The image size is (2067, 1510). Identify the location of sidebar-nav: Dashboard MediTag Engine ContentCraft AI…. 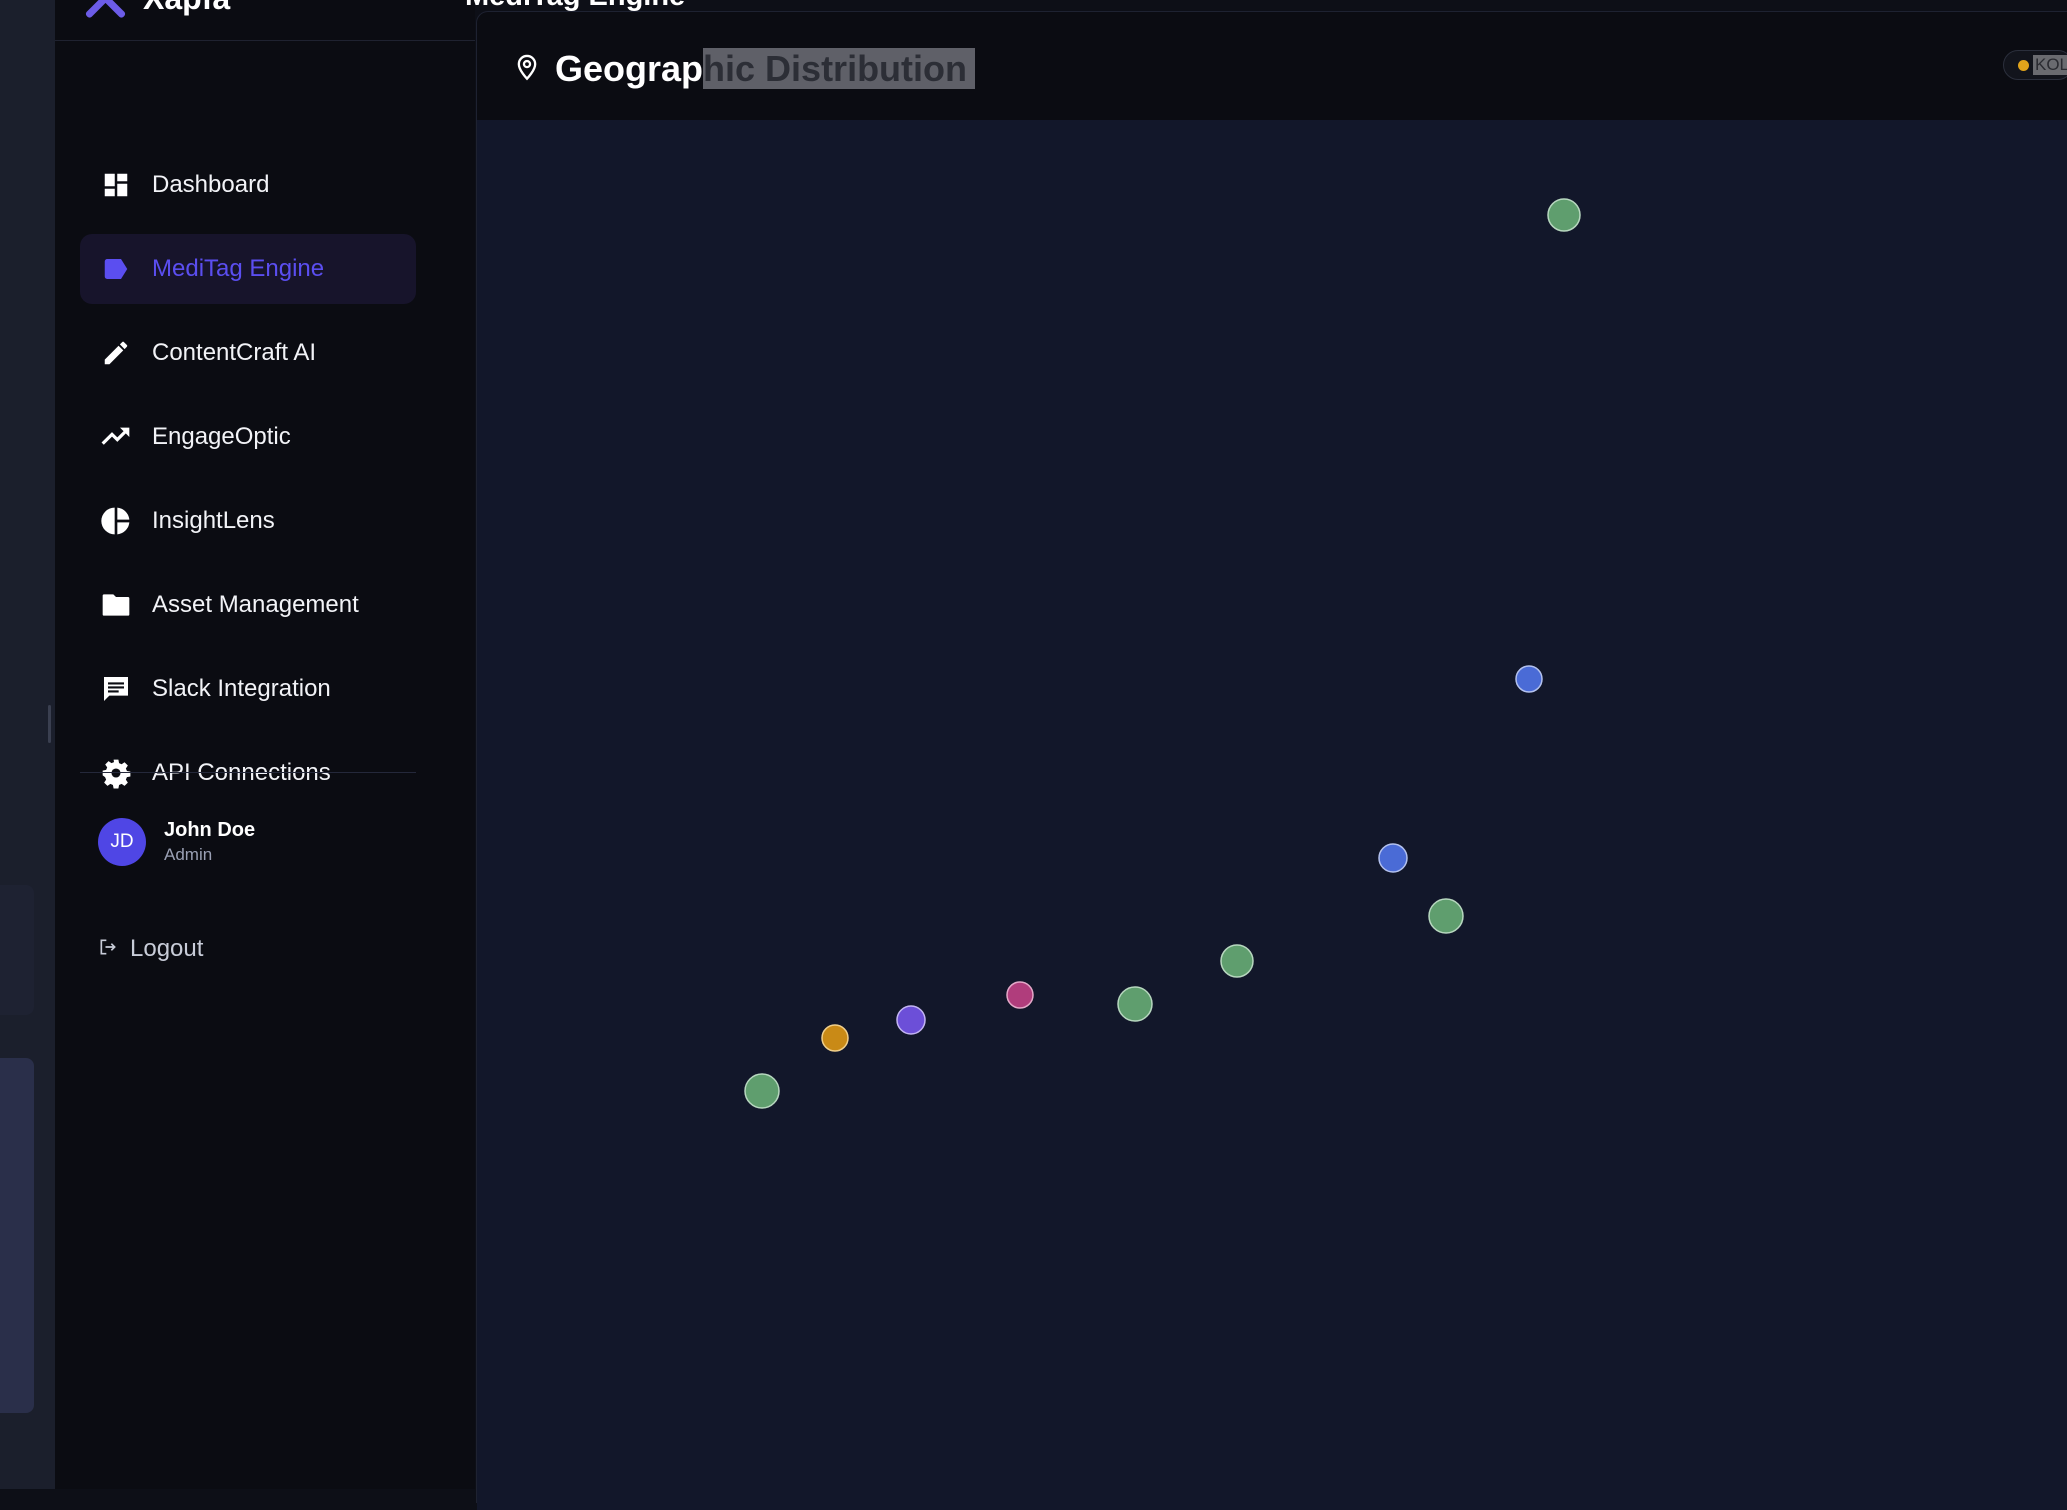
(248, 486).